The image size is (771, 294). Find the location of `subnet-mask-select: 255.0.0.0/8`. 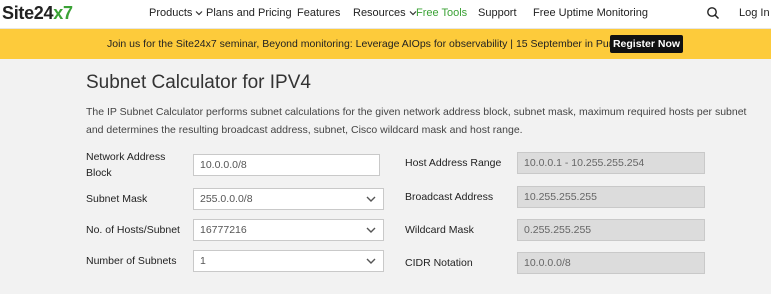

subnet-mask-select: 255.0.0.0/8 is located at coordinates (288, 199).